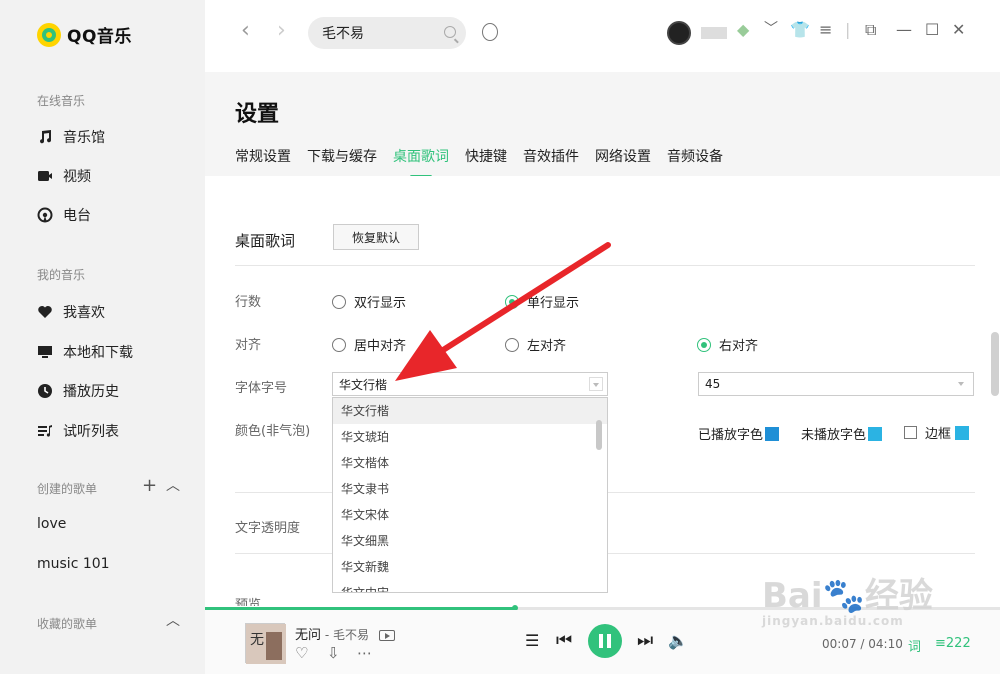  Describe the element at coordinates (470, 586) in the screenshot. I see `font-option: 华文中宋` at that location.